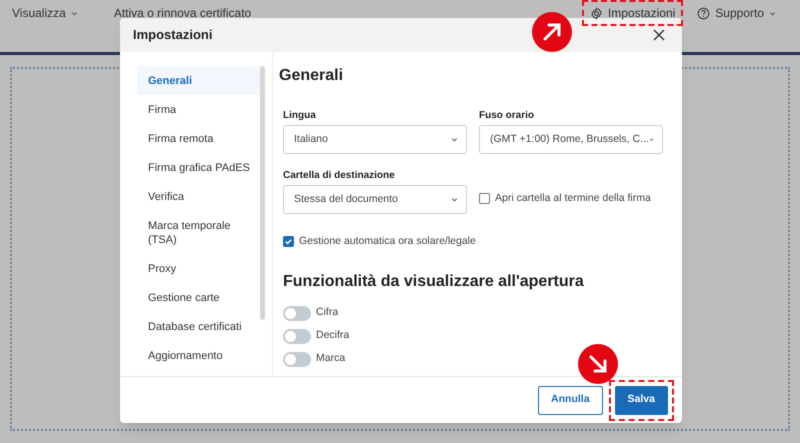  Describe the element at coordinates (375, 139) in the screenshot. I see `dropdown-field: Italiano` at that location.